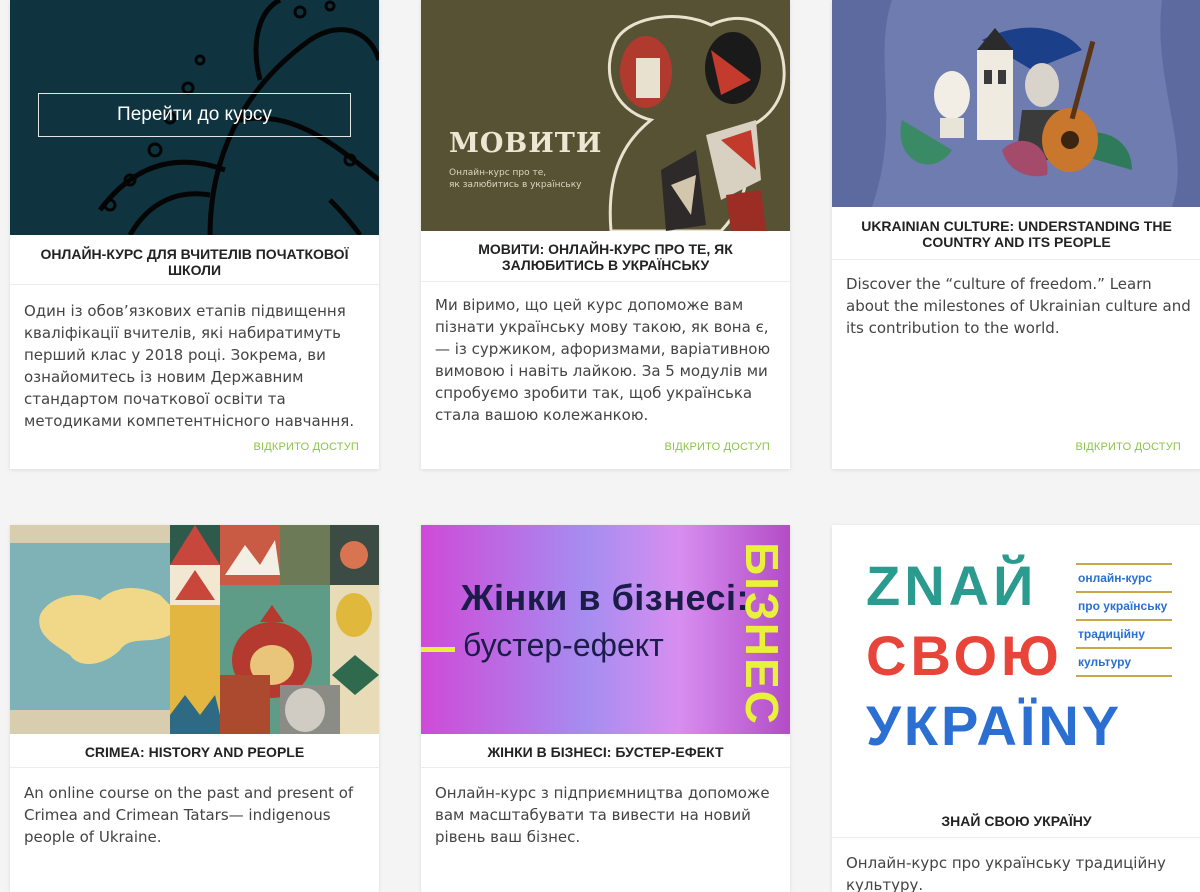 The height and width of the screenshot is (892, 1200). I want to click on side-text-4: культуру, so click(1105, 662).